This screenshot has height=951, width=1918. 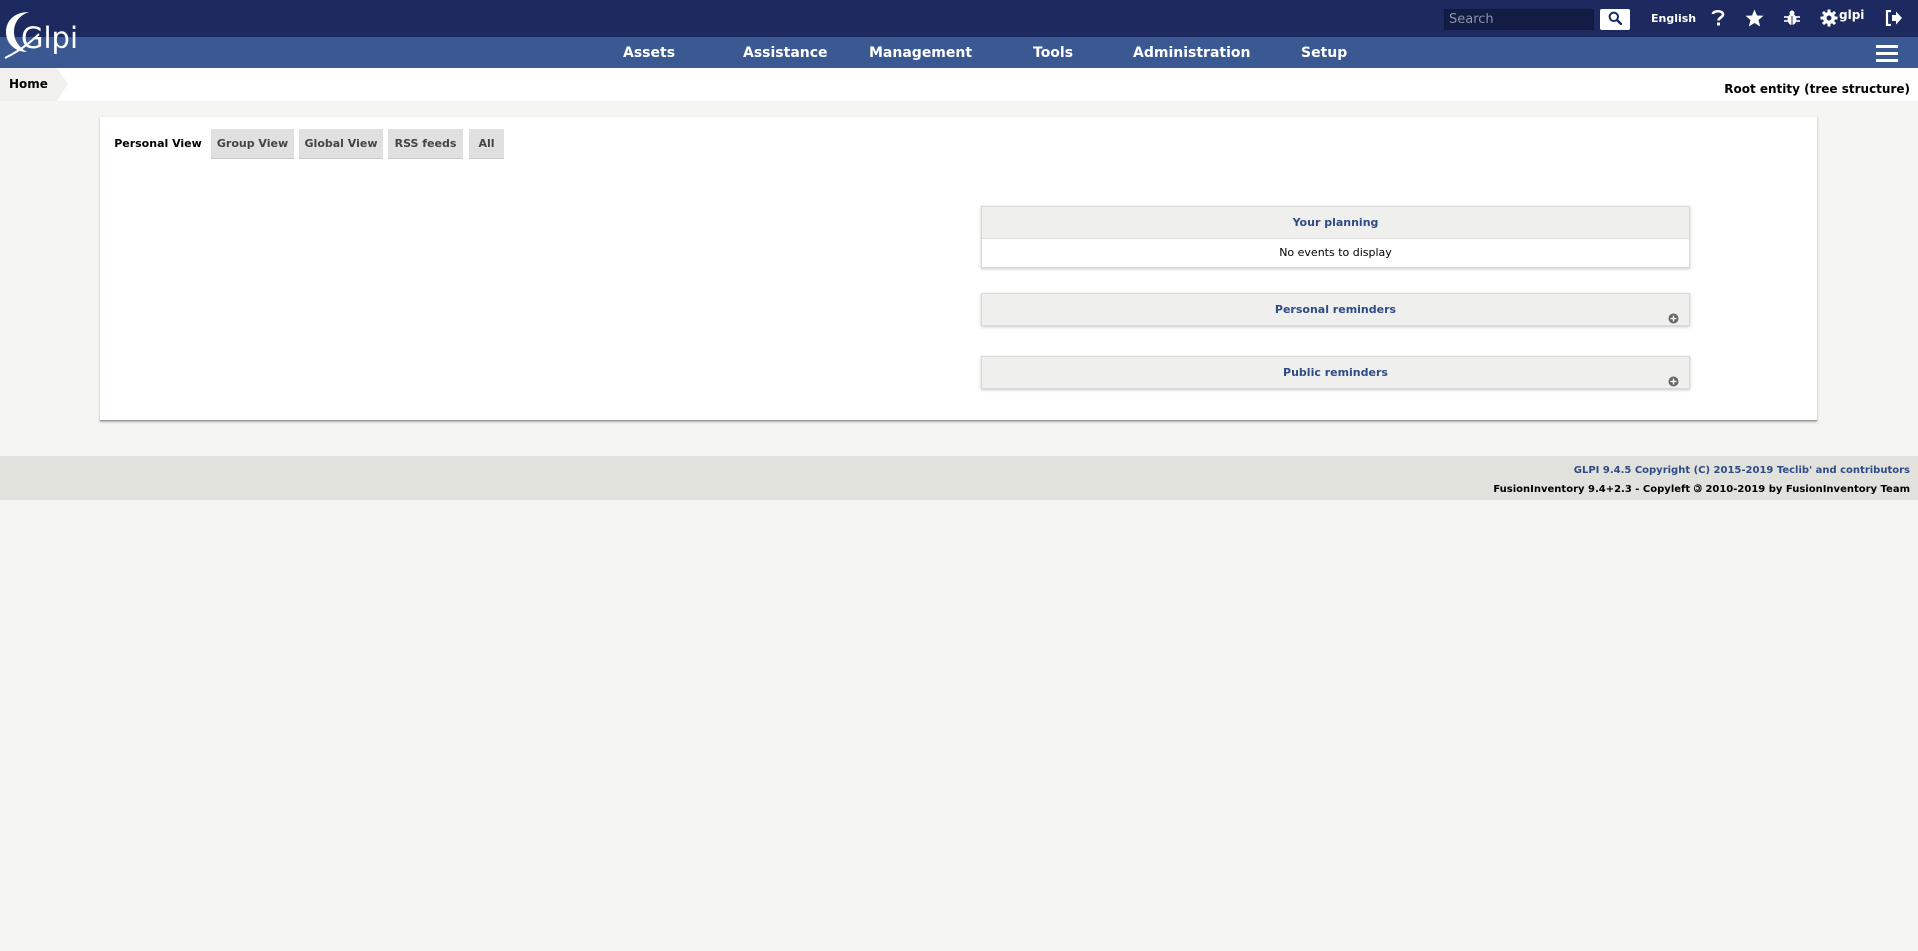 What do you see at coordinates (1887, 53) in the screenshot?
I see `hamburger-menu-icon` at bounding box center [1887, 53].